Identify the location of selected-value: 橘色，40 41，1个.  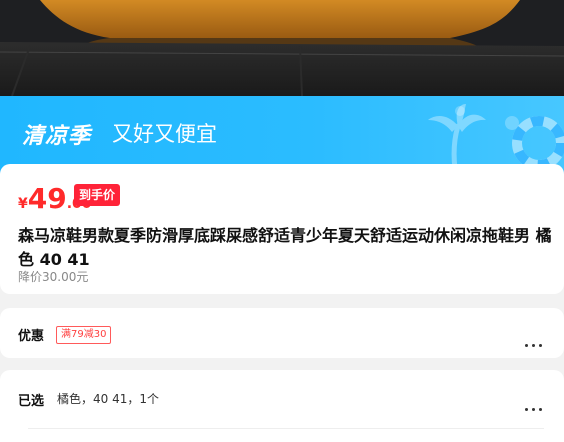
(108, 399).